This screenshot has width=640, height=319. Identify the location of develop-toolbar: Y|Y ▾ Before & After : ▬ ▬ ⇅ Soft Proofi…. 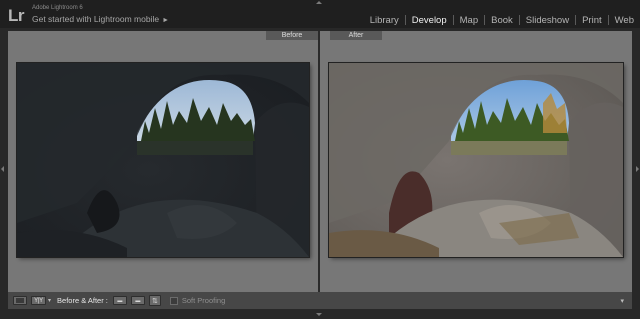
(320, 300).